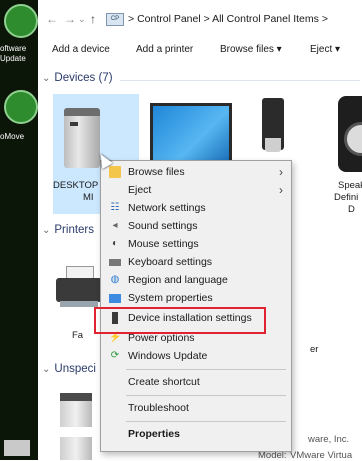 The height and width of the screenshot is (461, 362). I want to click on menu-item-create-shortcut: Create shortcut, so click(196, 382).